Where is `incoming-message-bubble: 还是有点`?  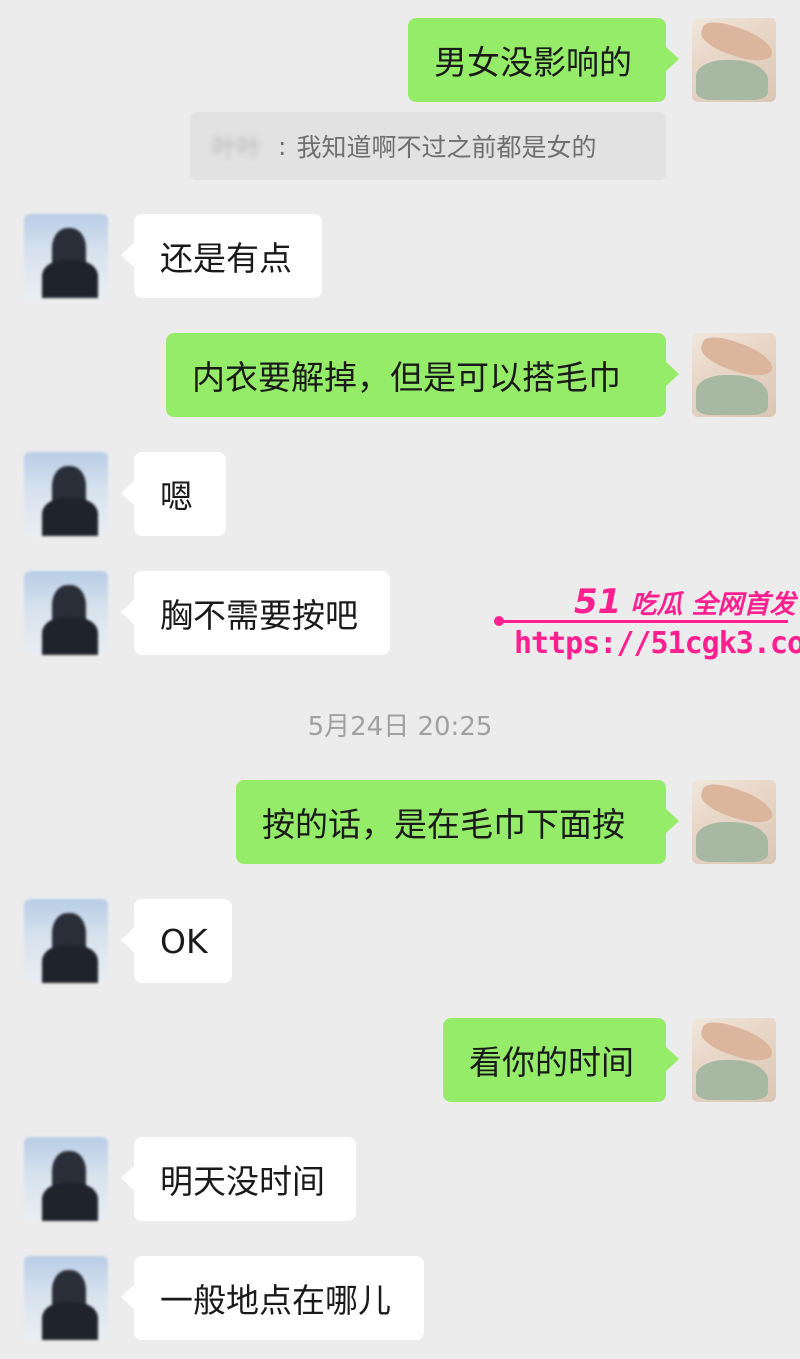
incoming-message-bubble: 还是有点 is located at coordinates (221, 256).